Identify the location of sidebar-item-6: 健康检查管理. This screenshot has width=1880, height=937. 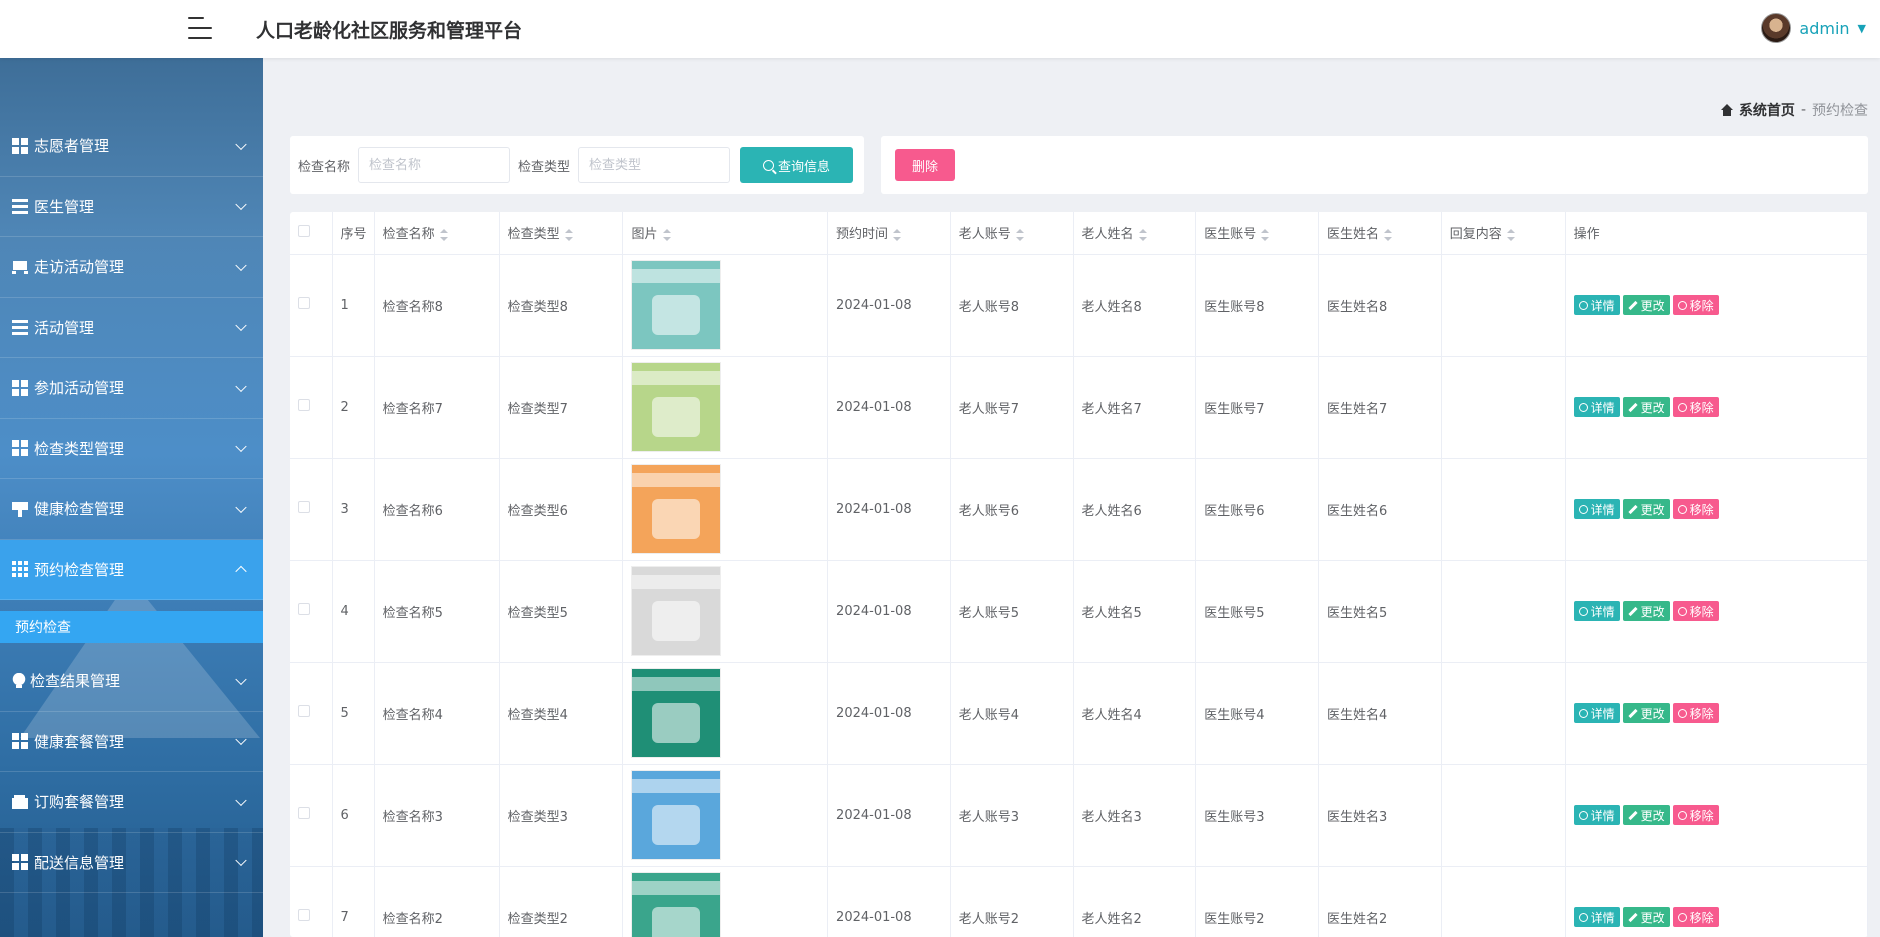
(131, 509).